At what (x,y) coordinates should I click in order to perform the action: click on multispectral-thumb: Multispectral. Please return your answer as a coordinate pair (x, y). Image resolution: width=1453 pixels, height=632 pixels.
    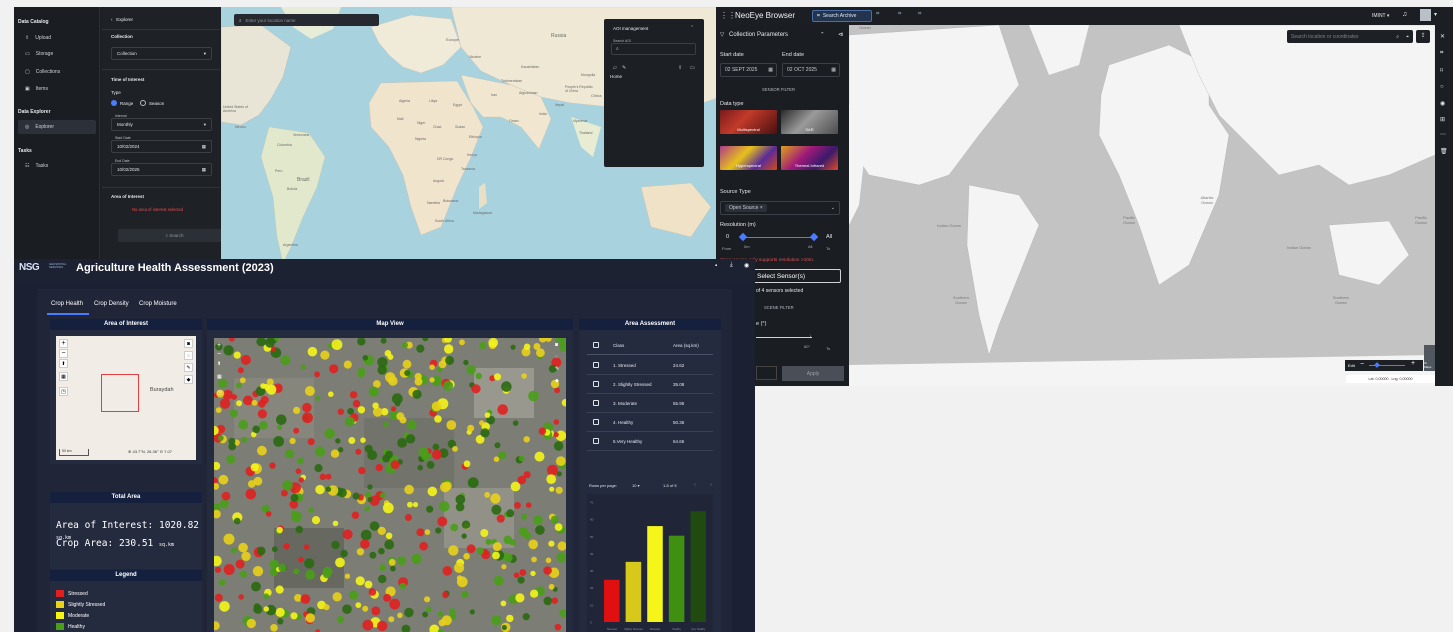
    Looking at the image, I should click on (748, 122).